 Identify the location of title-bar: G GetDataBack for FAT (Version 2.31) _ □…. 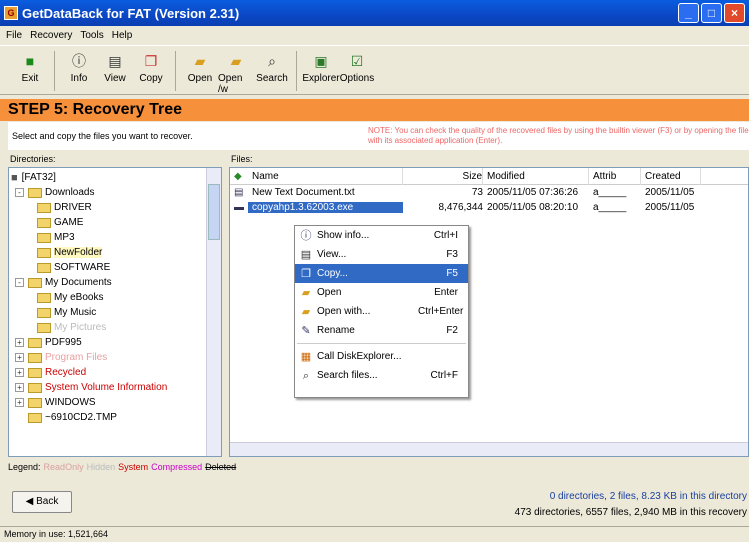
(374, 13).